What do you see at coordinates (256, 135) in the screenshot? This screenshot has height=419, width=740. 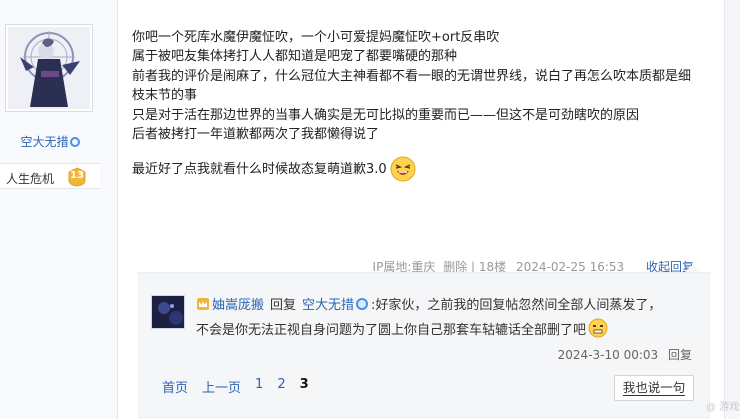 I see `post-line: 后者被拷打一年道歉都两次了我都懒得说了` at bounding box center [256, 135].